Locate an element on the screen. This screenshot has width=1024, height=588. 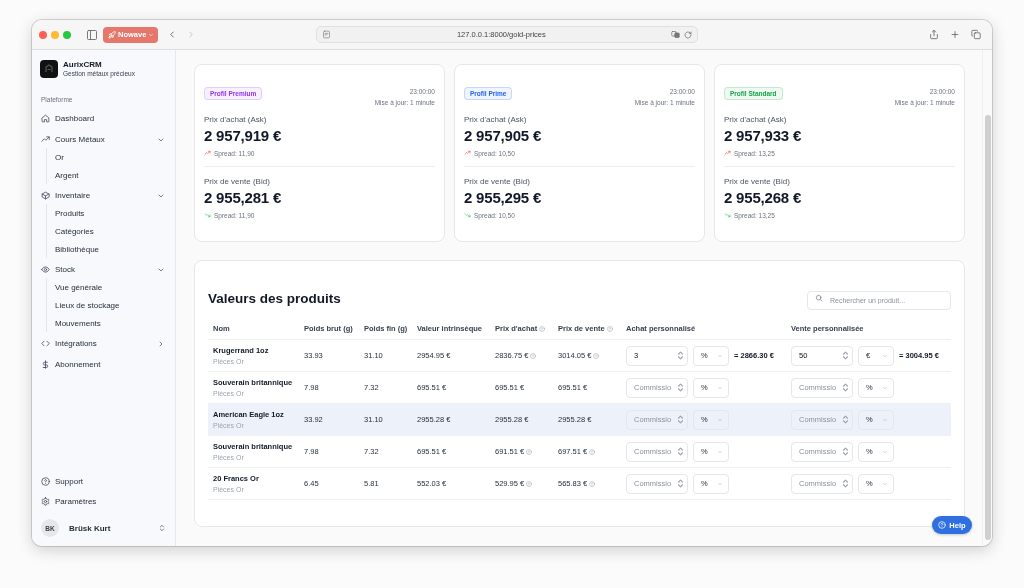
scrollbar-thumb is located at coordinates (988, 327).